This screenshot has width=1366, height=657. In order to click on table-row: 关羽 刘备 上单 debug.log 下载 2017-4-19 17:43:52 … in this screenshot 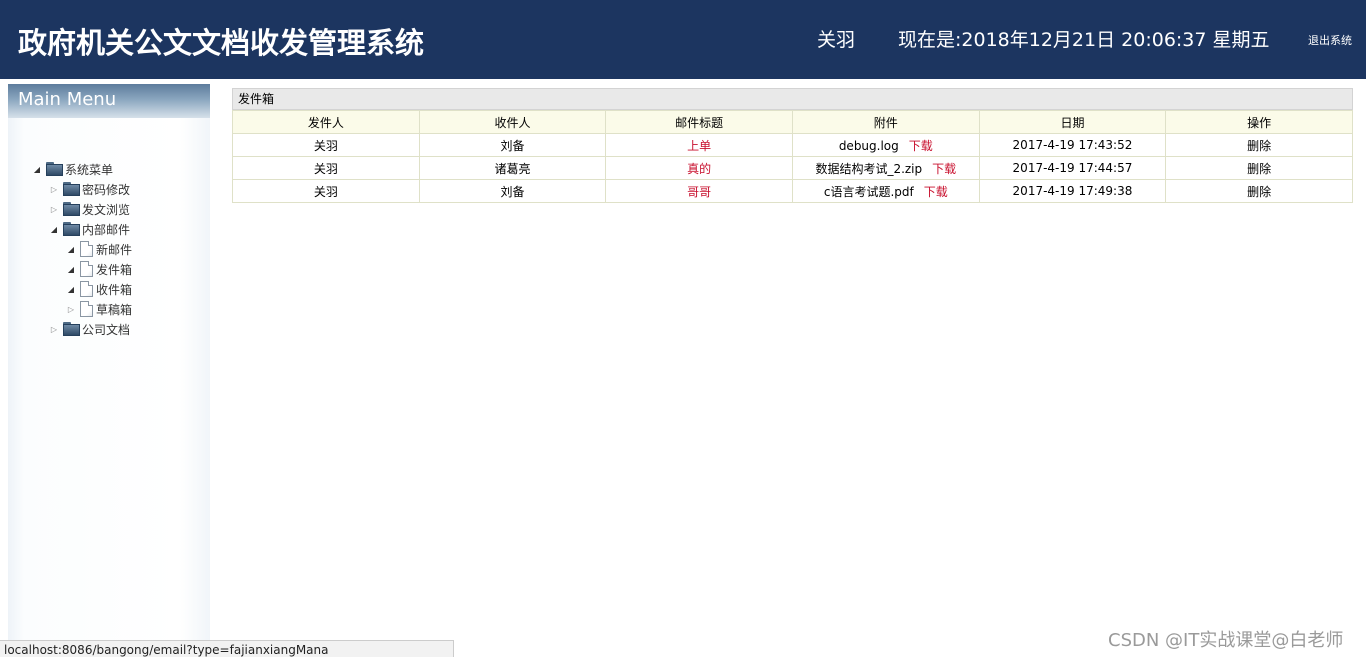, I will do `click(792, 145)`.